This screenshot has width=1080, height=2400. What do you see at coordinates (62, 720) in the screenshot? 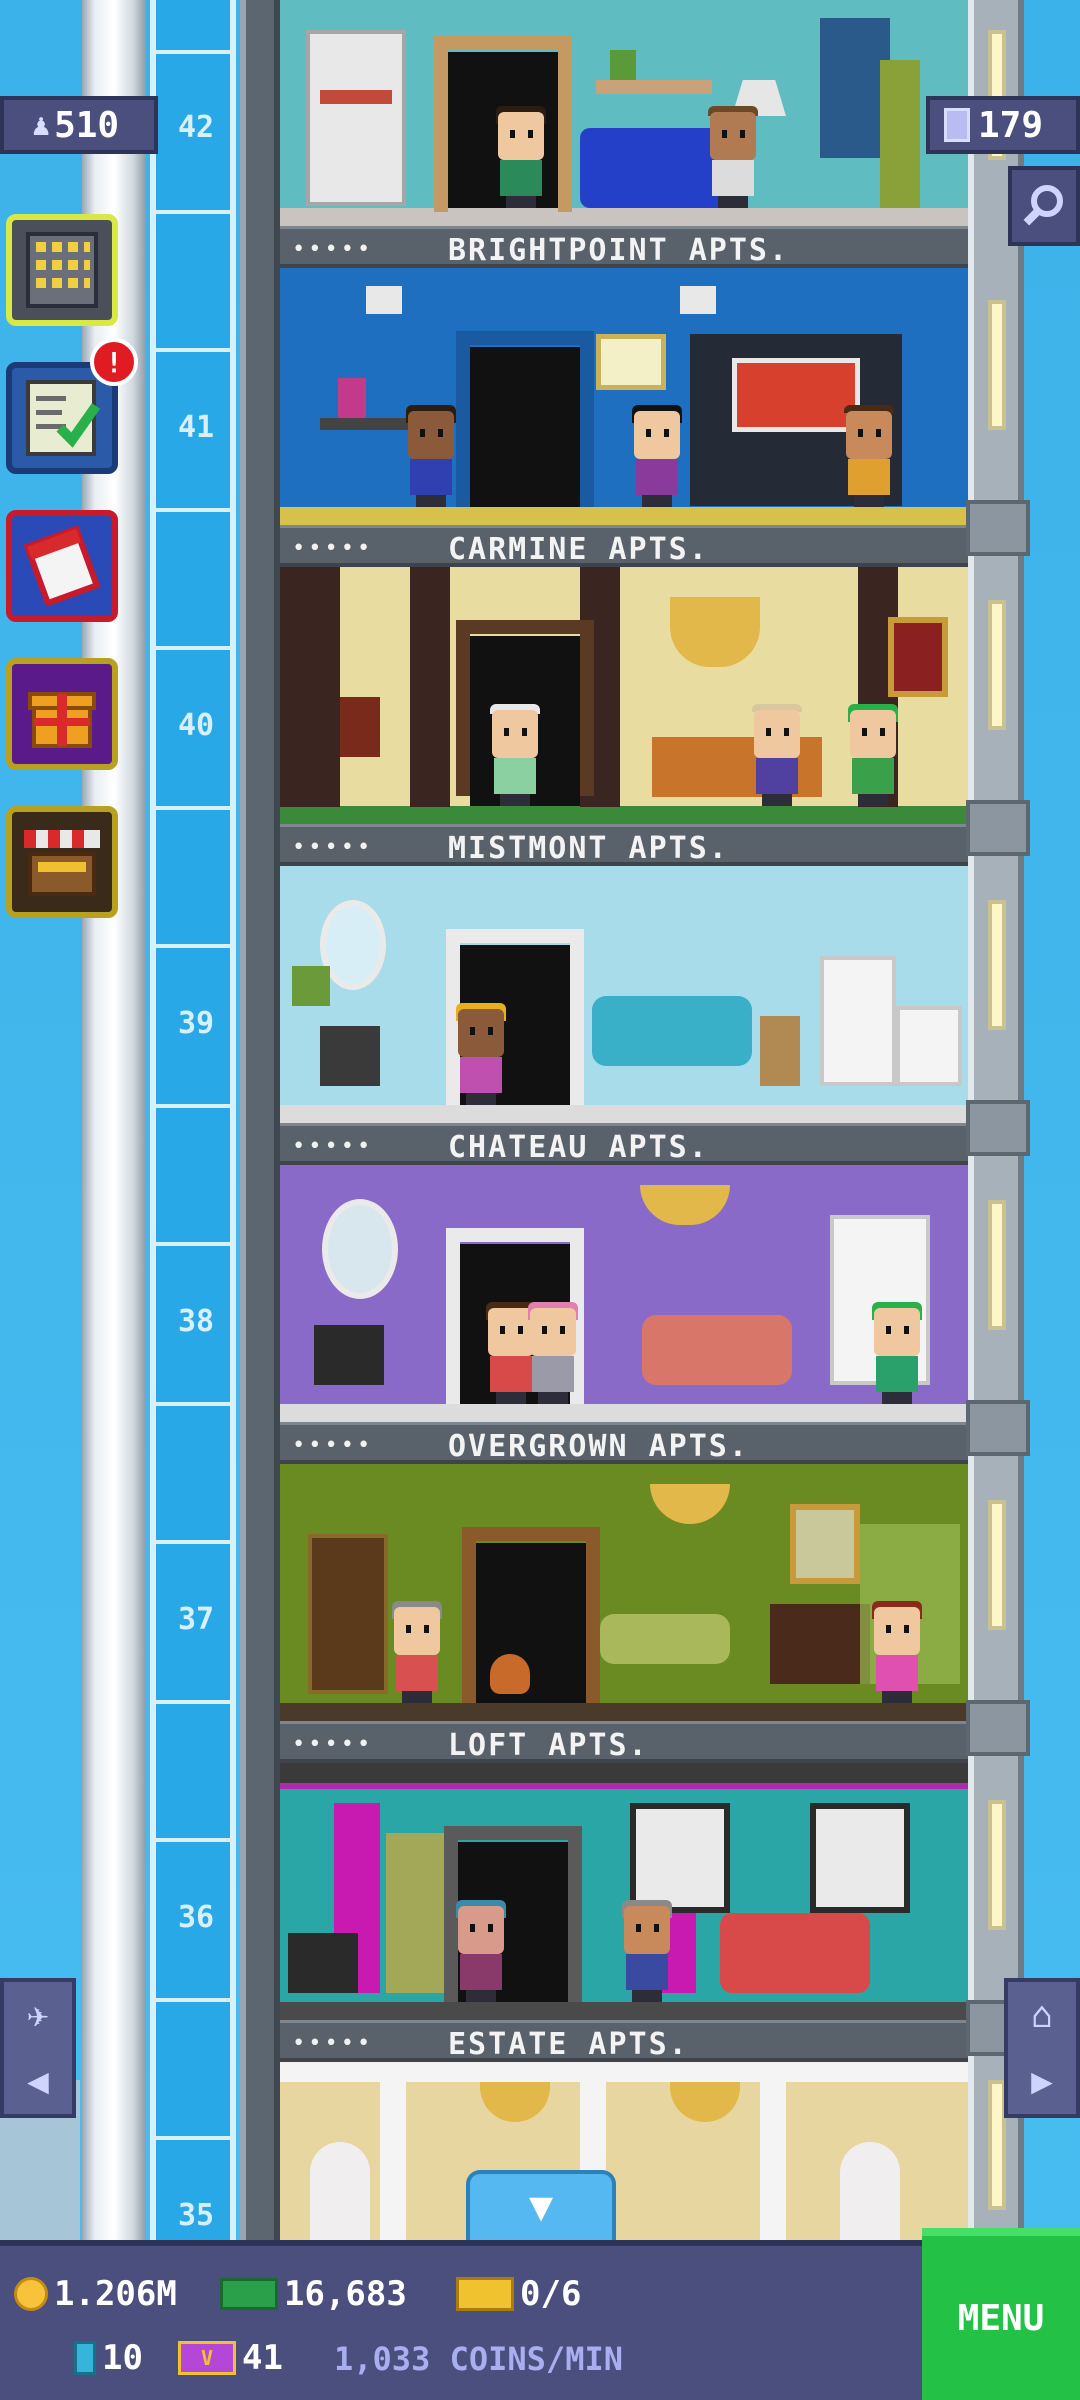
I see `gift-icon` at bounding box center [62, 720].